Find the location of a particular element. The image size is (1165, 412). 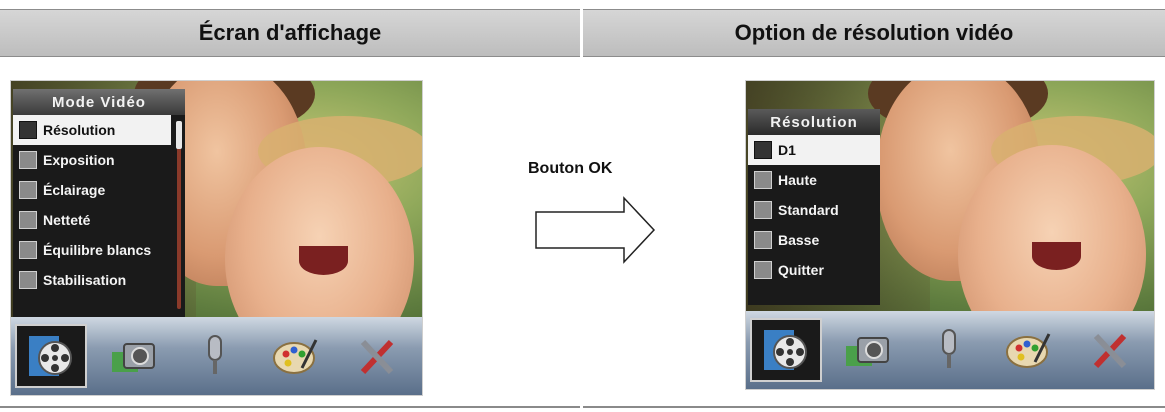

standard-resolution-icon is located at coordinates (763, 210).